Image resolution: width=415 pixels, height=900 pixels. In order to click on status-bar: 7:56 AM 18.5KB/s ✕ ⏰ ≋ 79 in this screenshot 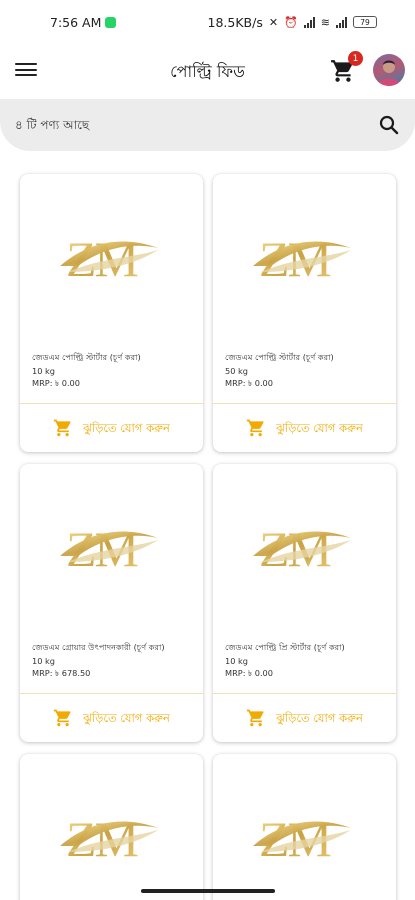, I will do `click(207, 22)`.